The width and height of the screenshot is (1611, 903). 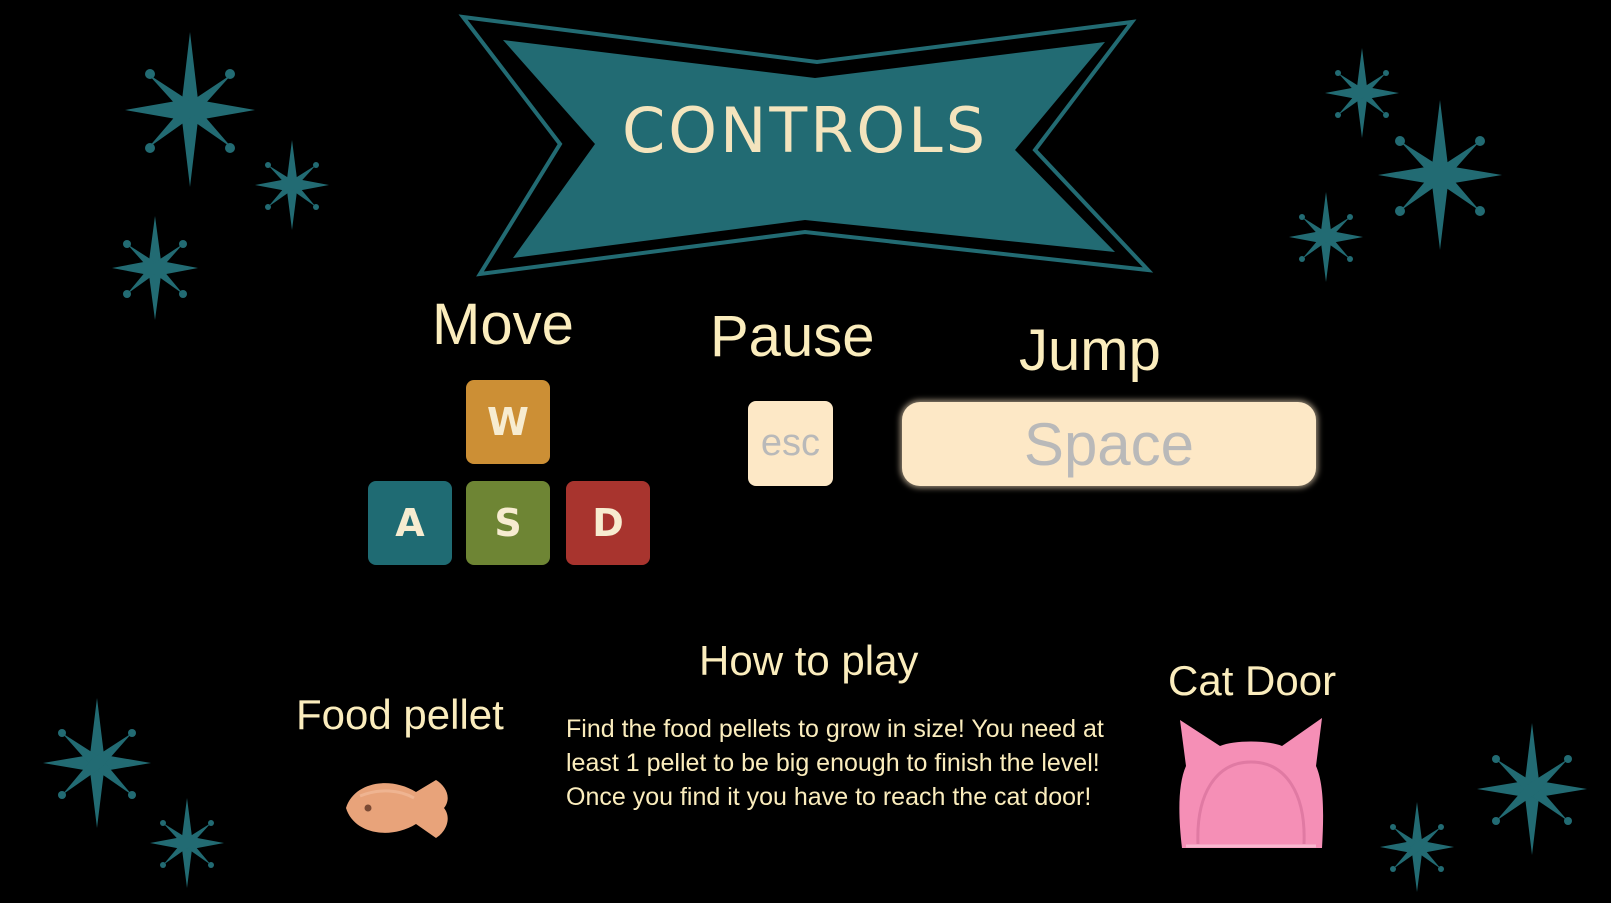 What do you see at coordinates (1109, 444) in the screenshot?
I see `key-space: Space` at bounding box center [1109, 444].